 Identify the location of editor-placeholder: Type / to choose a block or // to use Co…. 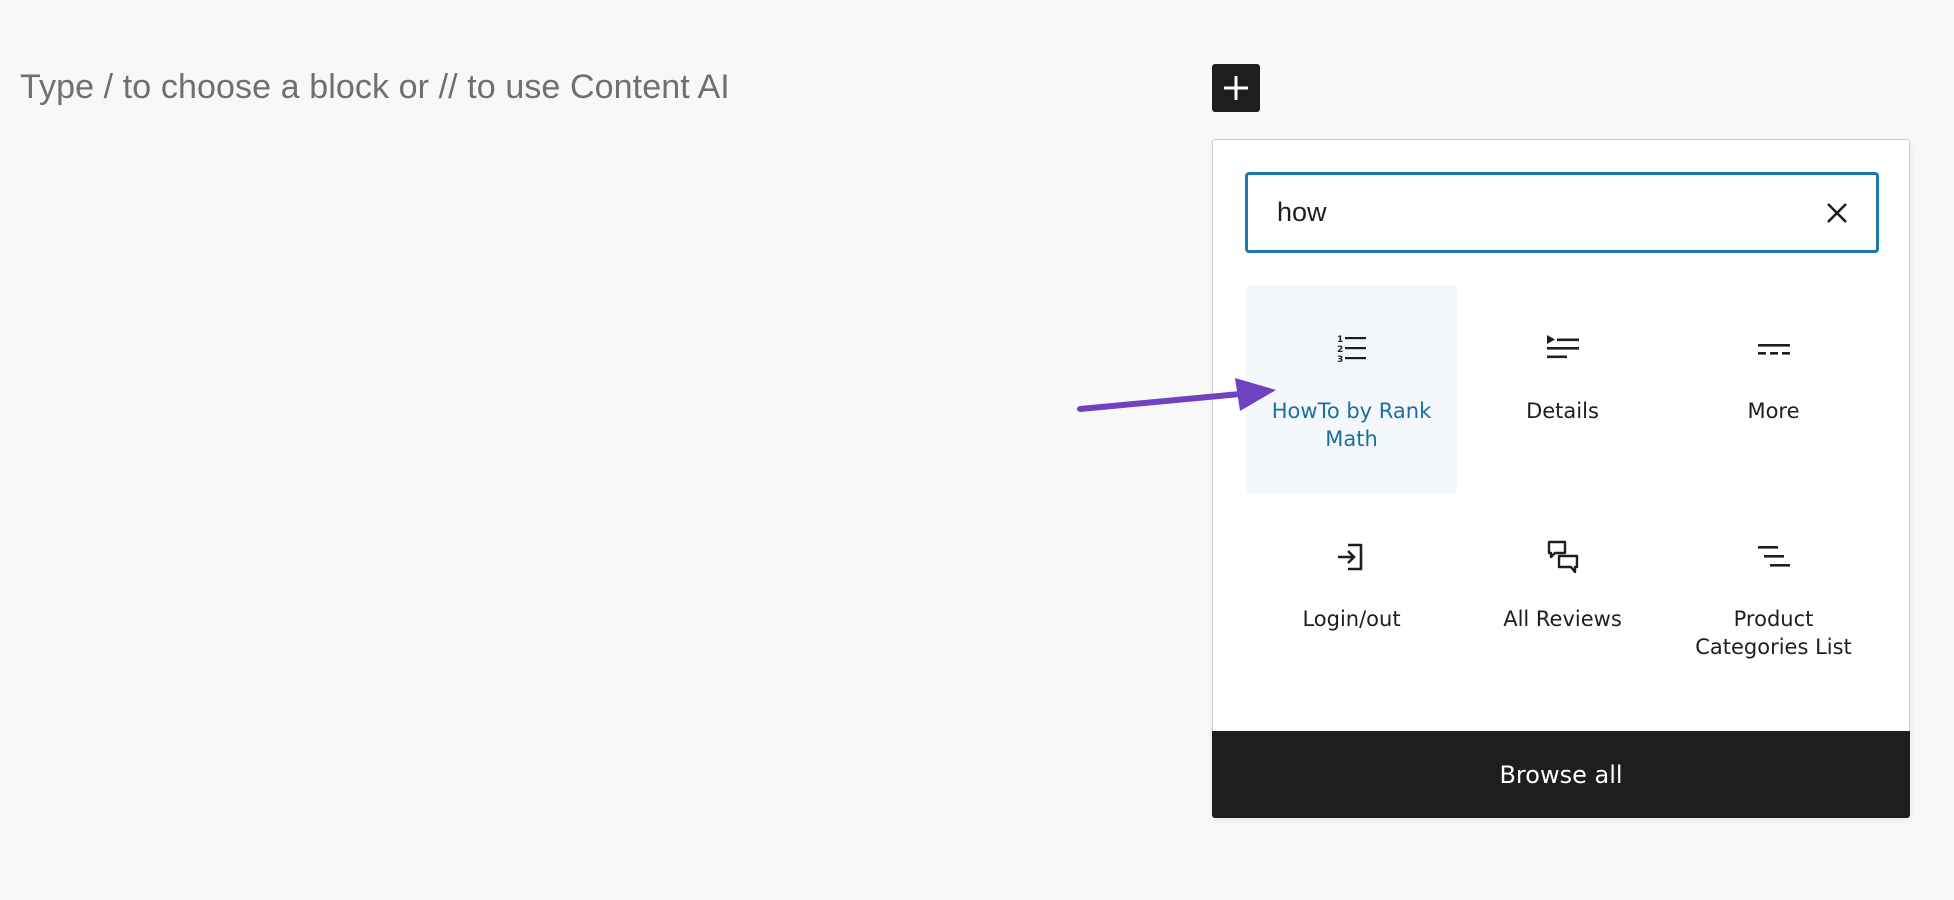
(375, 87).